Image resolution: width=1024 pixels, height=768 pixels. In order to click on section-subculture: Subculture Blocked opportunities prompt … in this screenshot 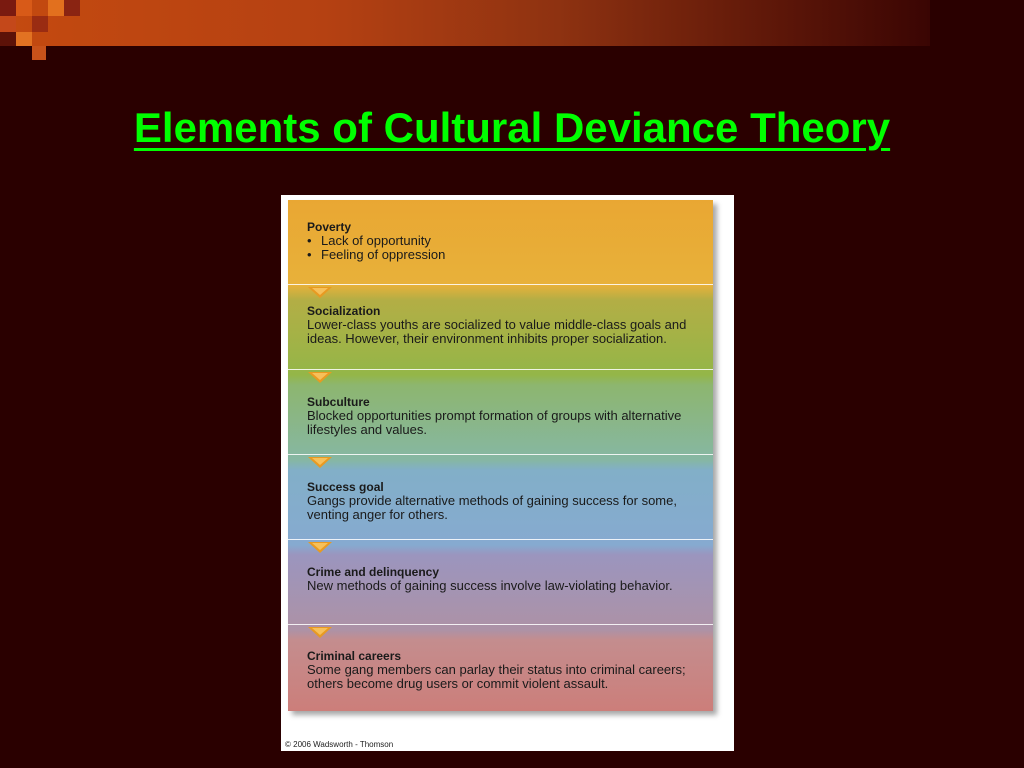, I will do `click(500, 411)`.